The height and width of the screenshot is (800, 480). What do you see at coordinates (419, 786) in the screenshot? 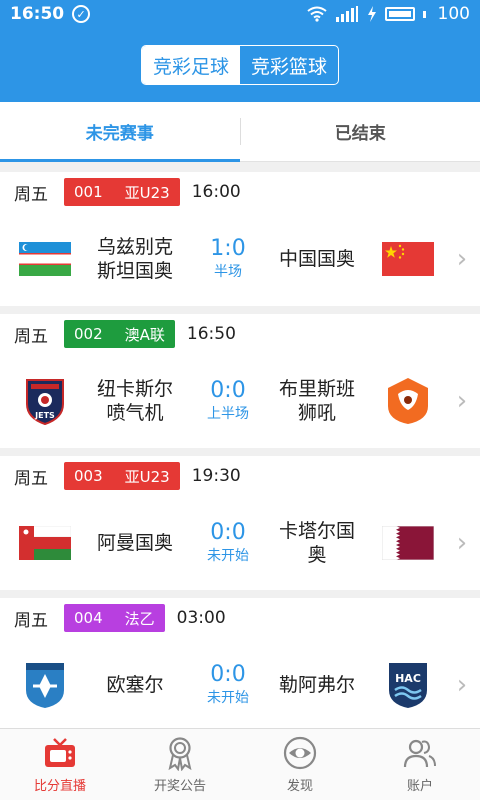
I see `nav-label: 账户` at bounding box center [419, 786].